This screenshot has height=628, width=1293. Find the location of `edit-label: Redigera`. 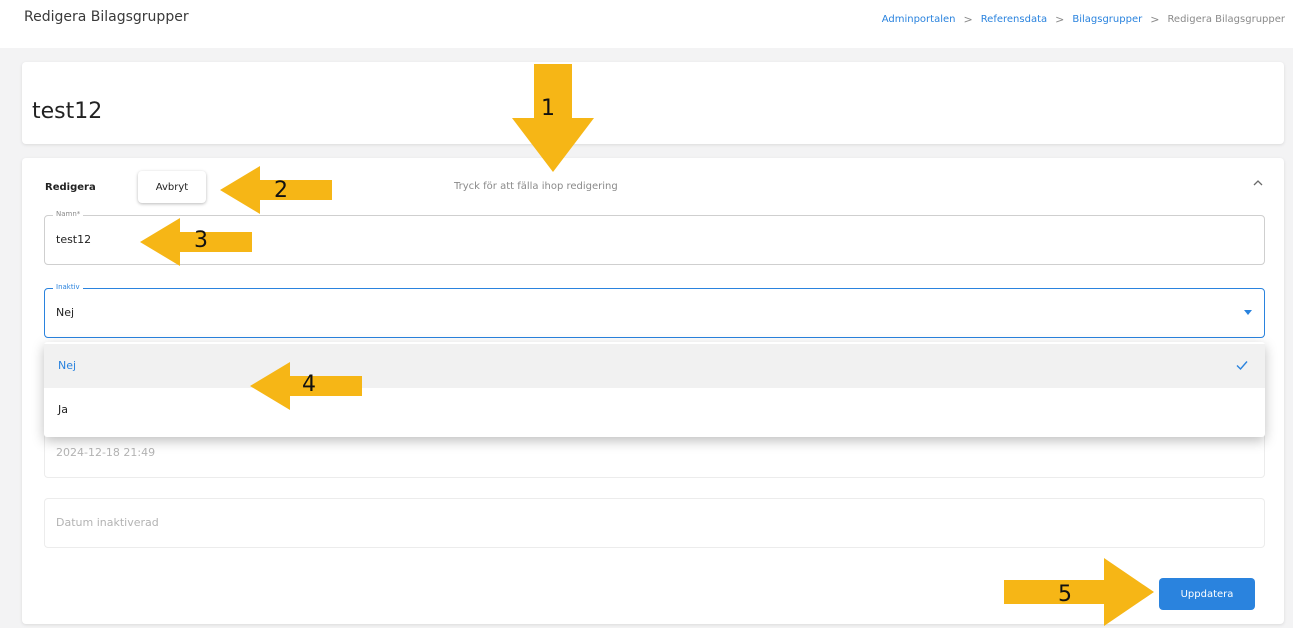

edit-label: Redigera is located at coordinates (70, 187).